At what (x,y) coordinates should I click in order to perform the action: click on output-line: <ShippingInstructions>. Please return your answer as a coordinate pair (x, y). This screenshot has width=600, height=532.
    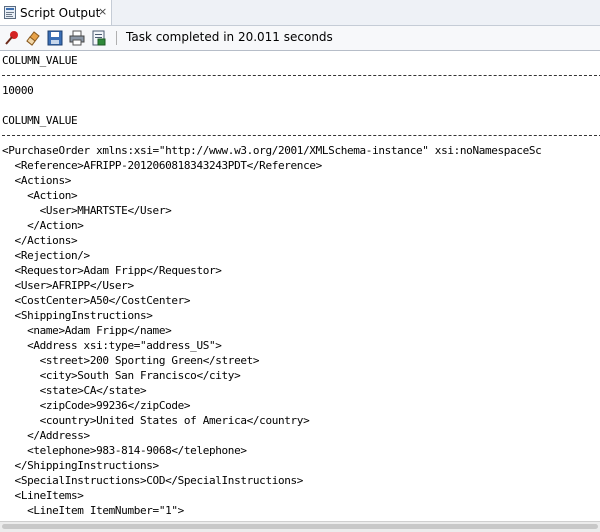
    Looking at the image, I should click on (77, 315).